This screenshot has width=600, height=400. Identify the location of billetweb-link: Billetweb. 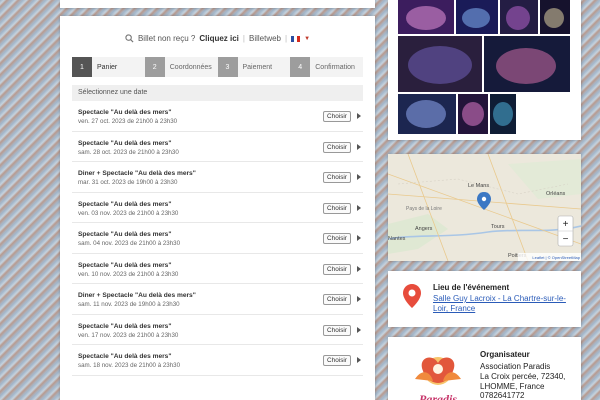
(265, 38).